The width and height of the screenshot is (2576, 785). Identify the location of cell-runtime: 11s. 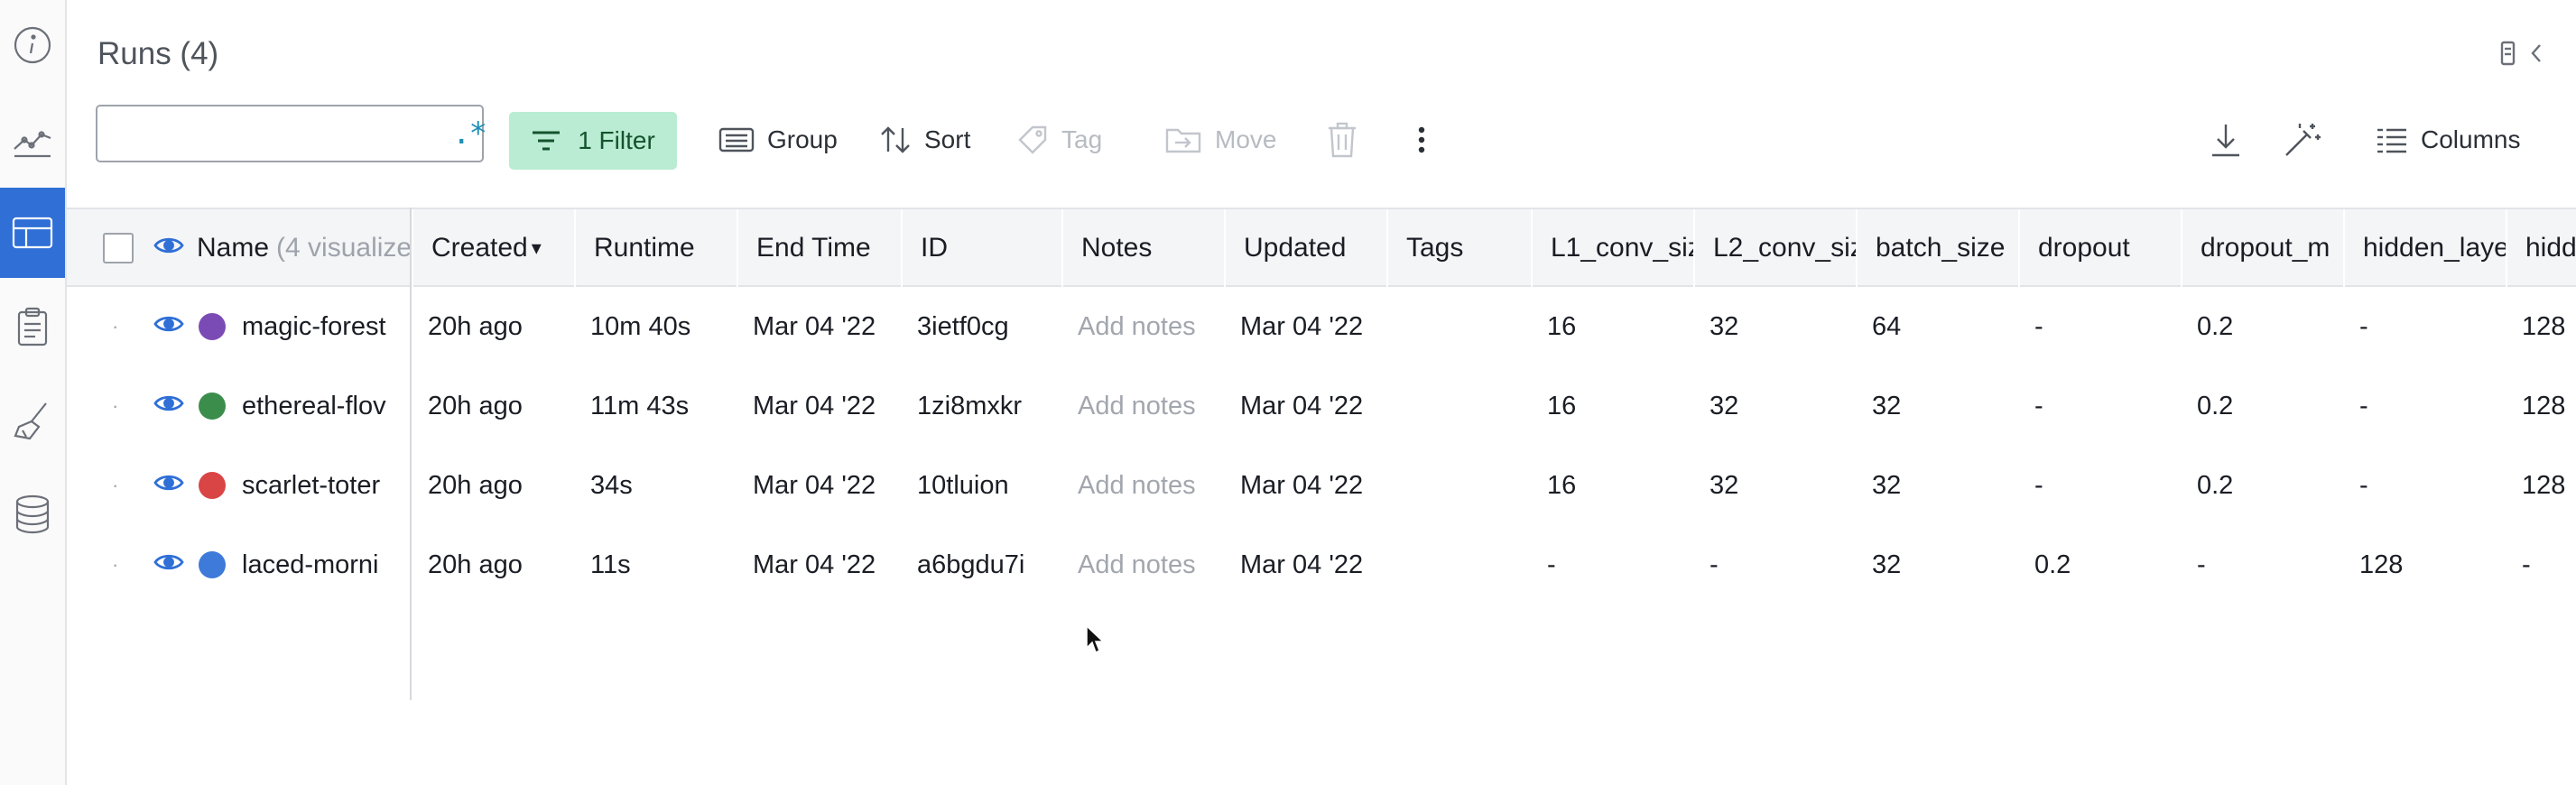
(610, 564).